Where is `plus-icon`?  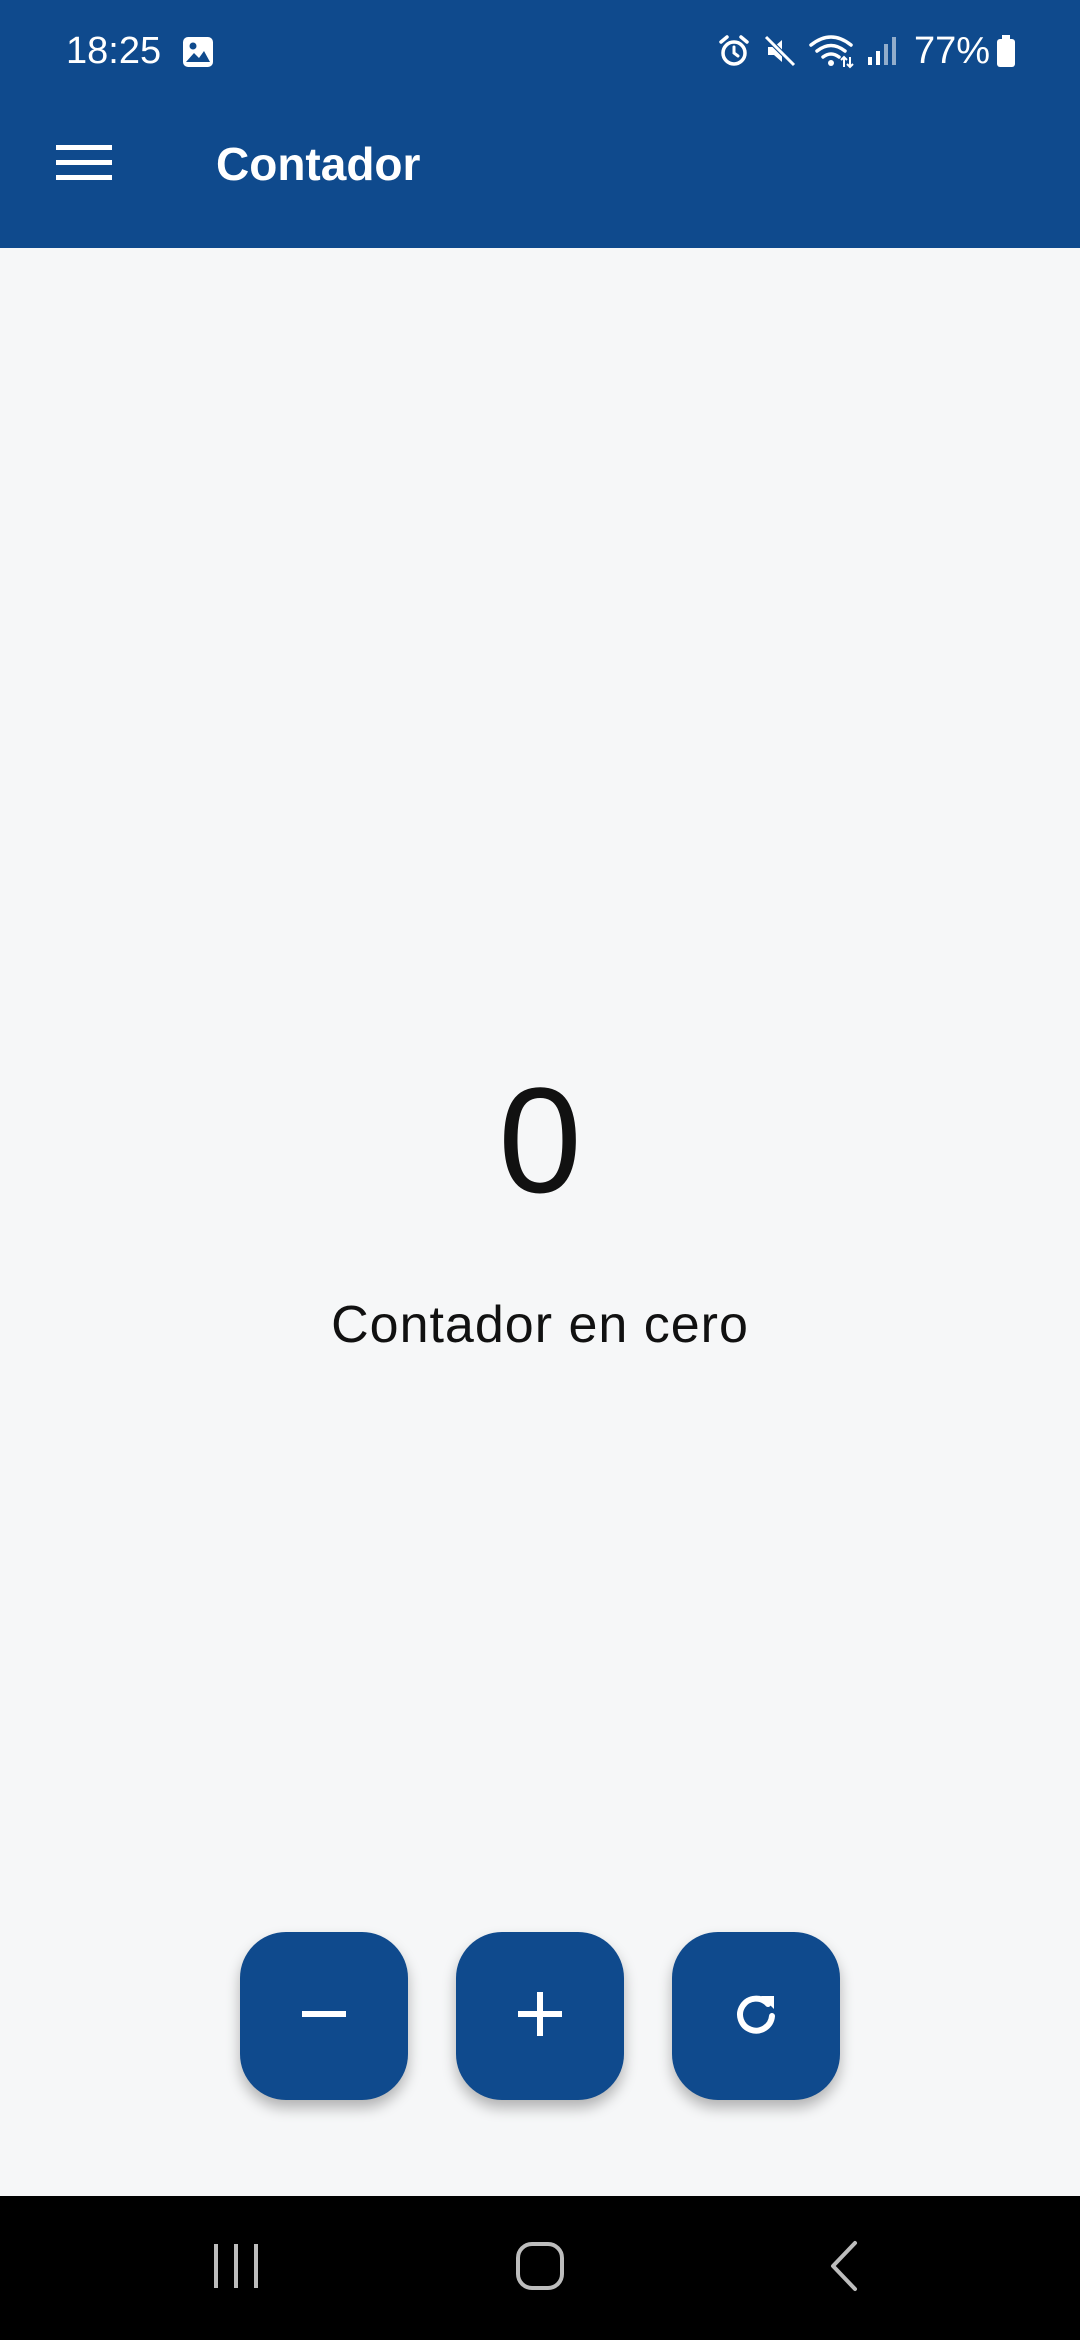 plus-icon is located at coordinates (540, 2016).